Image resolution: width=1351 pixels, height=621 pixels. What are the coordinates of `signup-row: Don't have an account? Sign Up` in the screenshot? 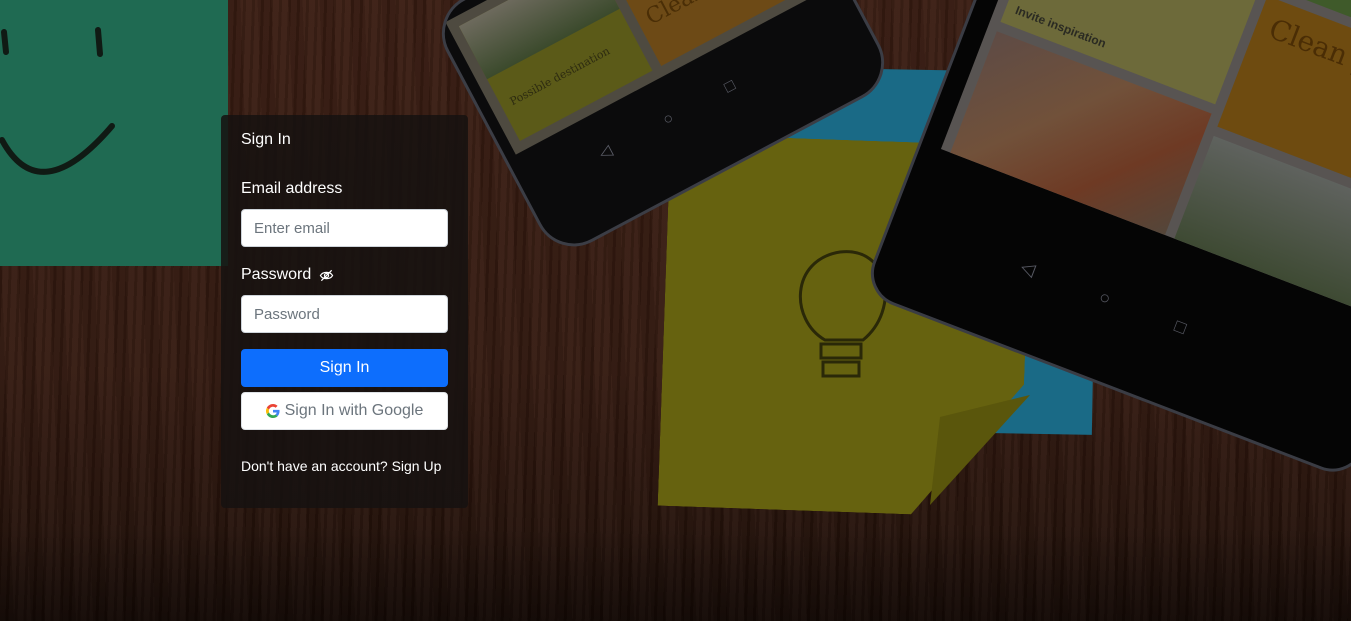 It's located at (341, 466).